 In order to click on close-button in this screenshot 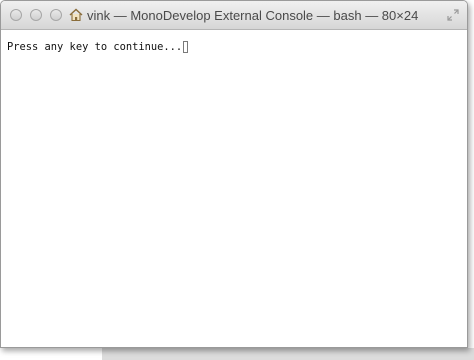, I will do `click(16, 15)`.